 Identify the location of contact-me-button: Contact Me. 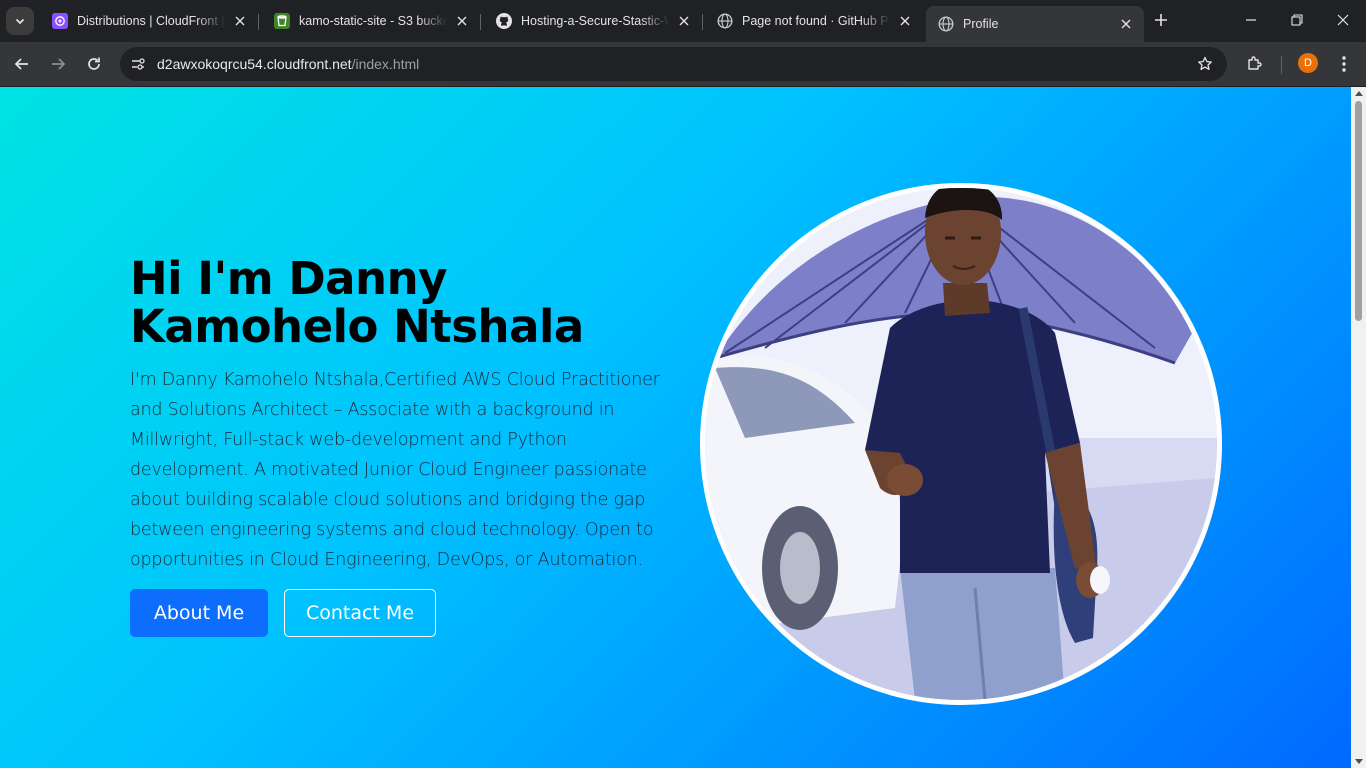
(360, 613).